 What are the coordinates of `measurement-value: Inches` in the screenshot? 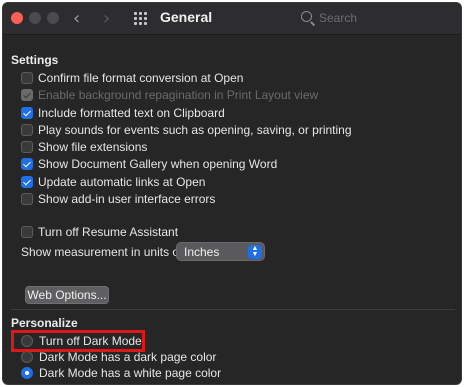 It's located at (202, 252).